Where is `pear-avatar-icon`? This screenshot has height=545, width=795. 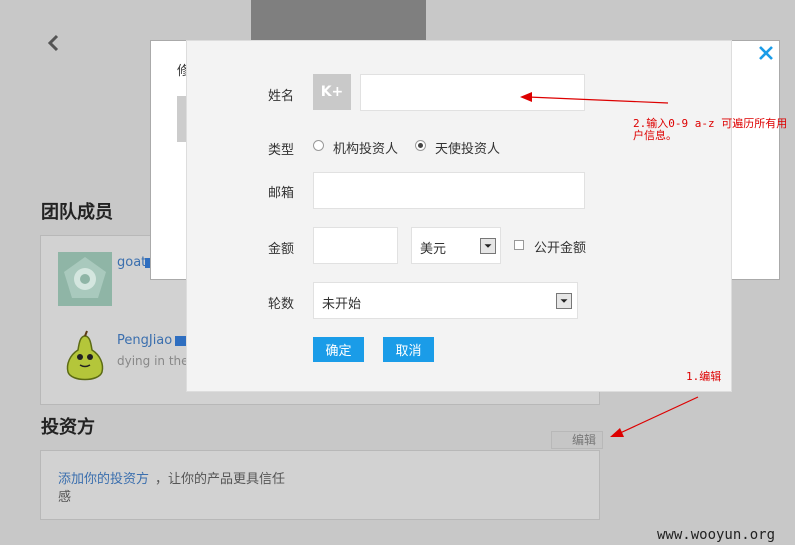 pear-avatar-icon is located at coordinates (85, 355).